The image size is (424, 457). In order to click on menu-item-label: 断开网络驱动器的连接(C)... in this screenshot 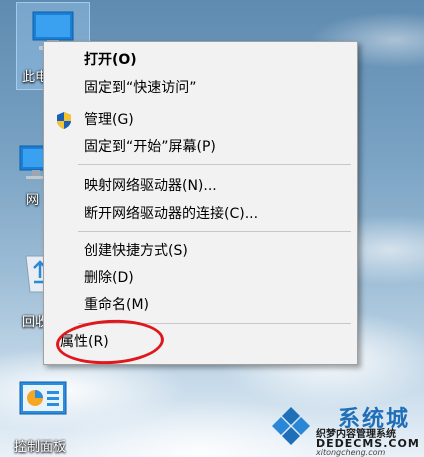, I will do `click(171, 214)`.